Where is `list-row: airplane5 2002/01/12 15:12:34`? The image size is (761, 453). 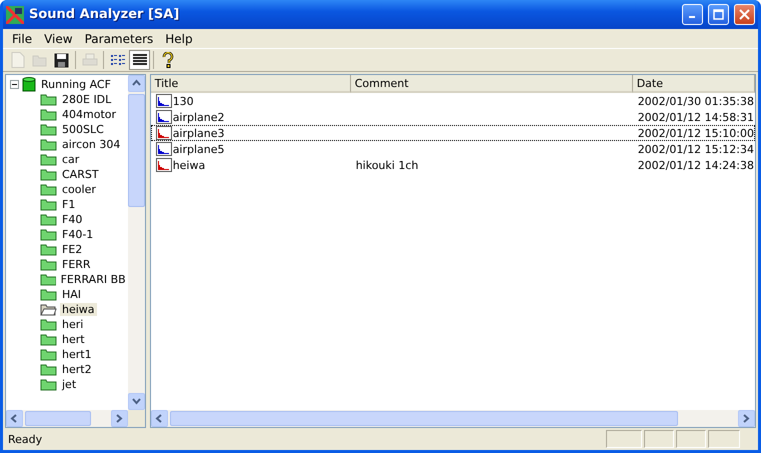 list-row: airplane5 2002/01/12 15:12:34 is located at coordinates (452, 149).